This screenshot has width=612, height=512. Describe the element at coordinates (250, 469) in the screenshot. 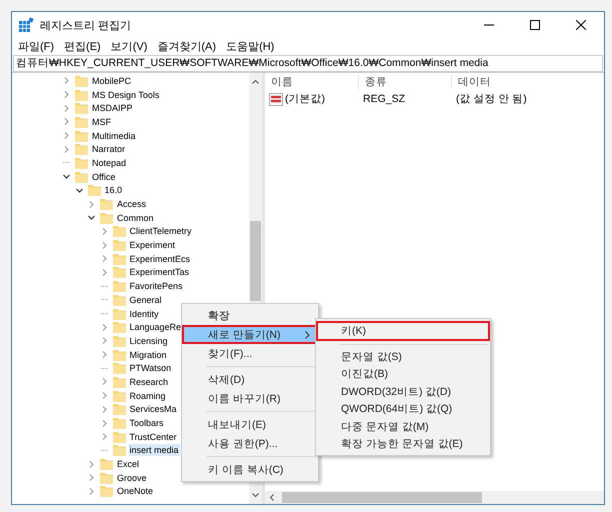

I see `menu-item: 키 이름 복사(C)` at that location.